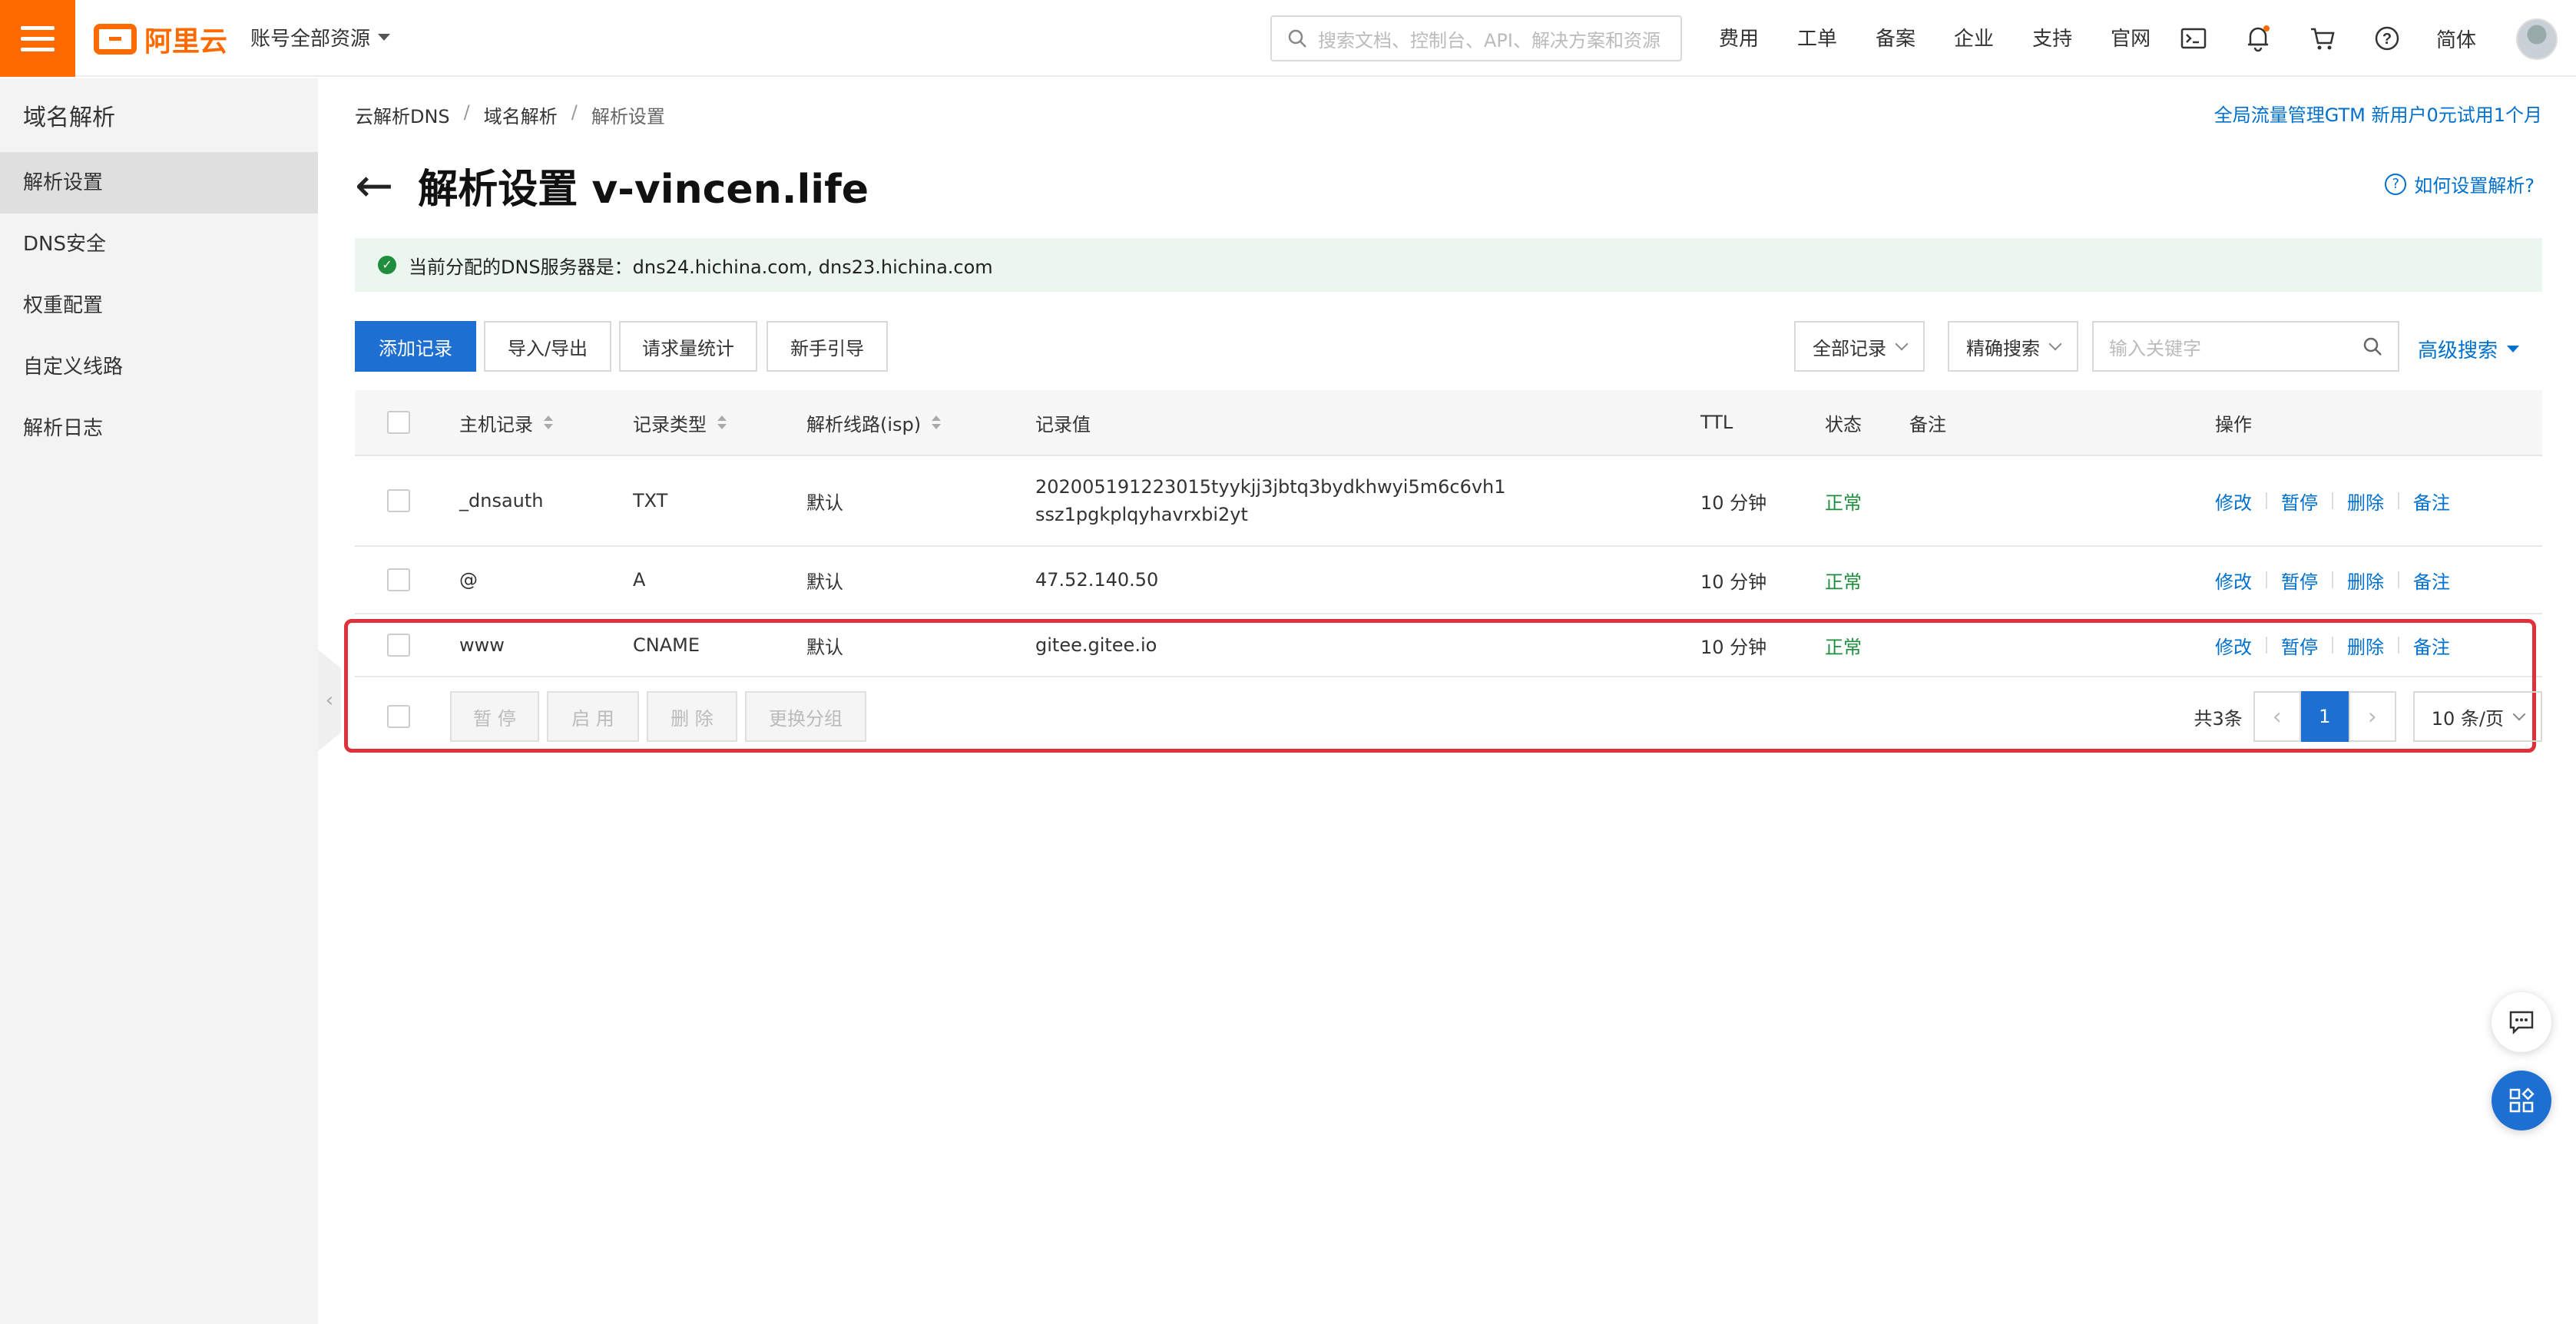  What do you see at coordinates (1850, 348) in the screenshot?
I see `record-filter-value: 全部记录` at bounding box center [1850, 348].